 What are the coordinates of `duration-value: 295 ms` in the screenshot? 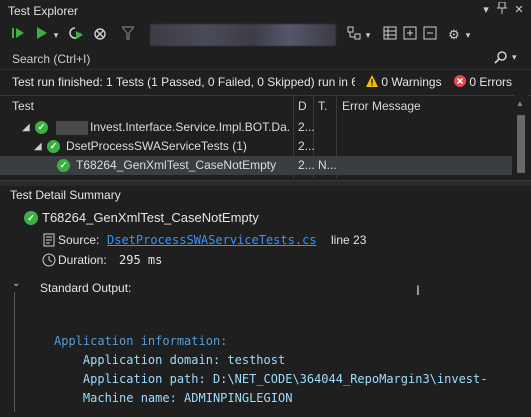 It's located at (141, 260).